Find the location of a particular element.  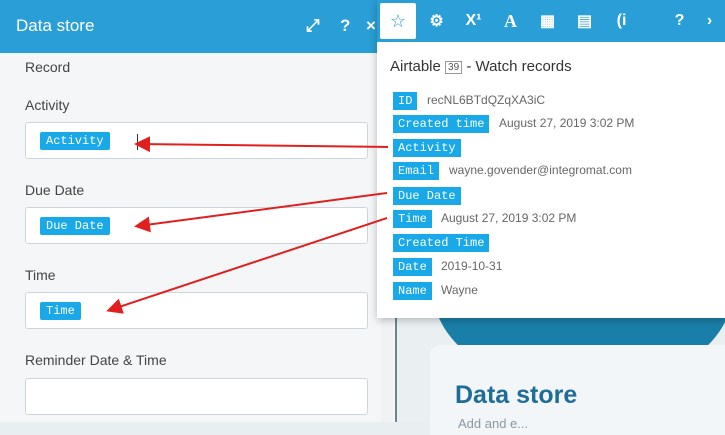

expand-icon: ⤢ is located at coordinates (313, 26).